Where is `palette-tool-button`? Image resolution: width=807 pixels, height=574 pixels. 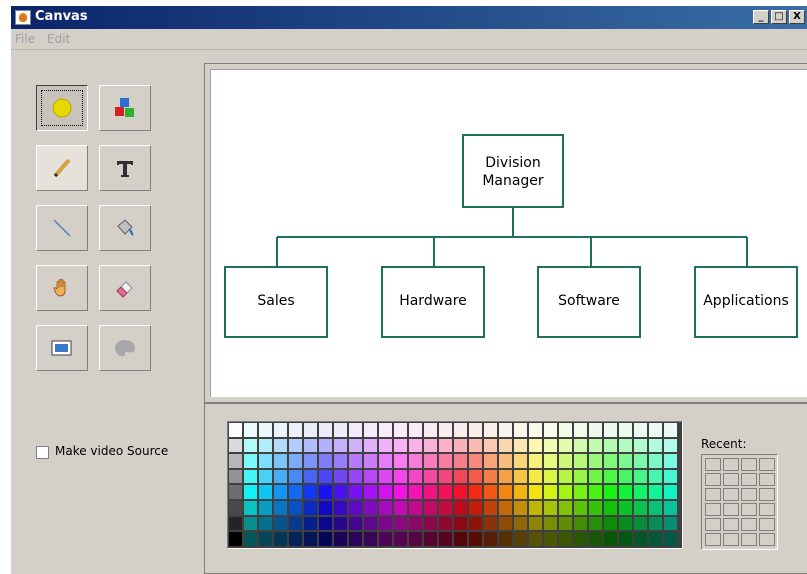 palette-tool-button is located at coordinates (125, 348).